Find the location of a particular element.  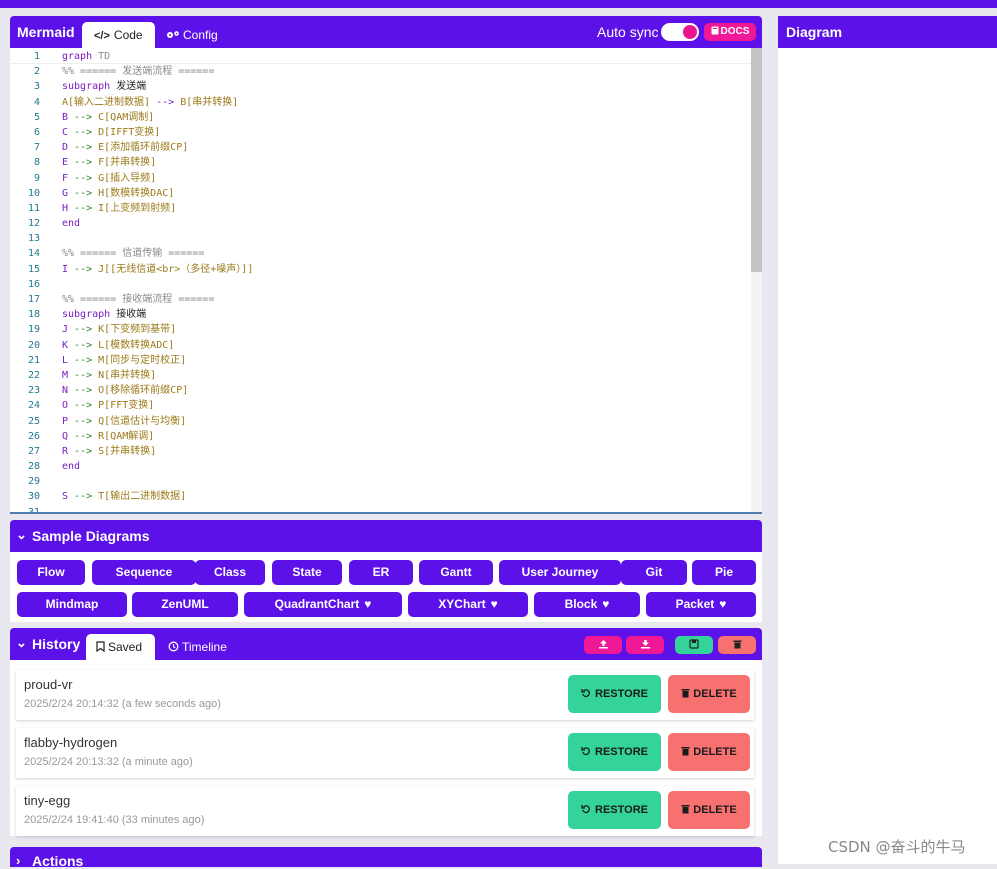

sample-user-journey-button: User Journey is located at coordinates (560, 572).